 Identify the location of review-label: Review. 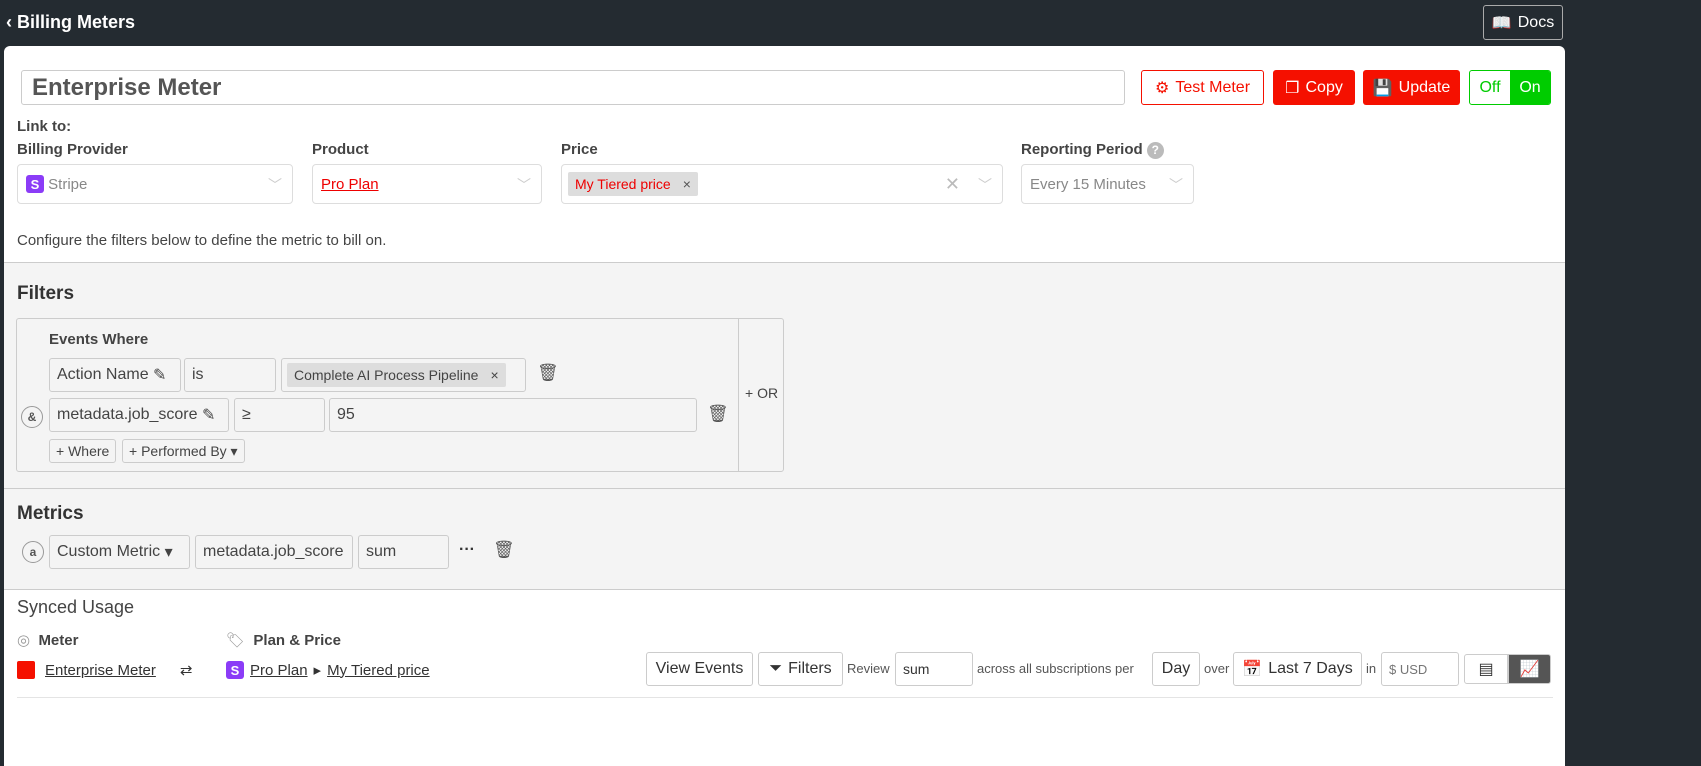
(868, 668).